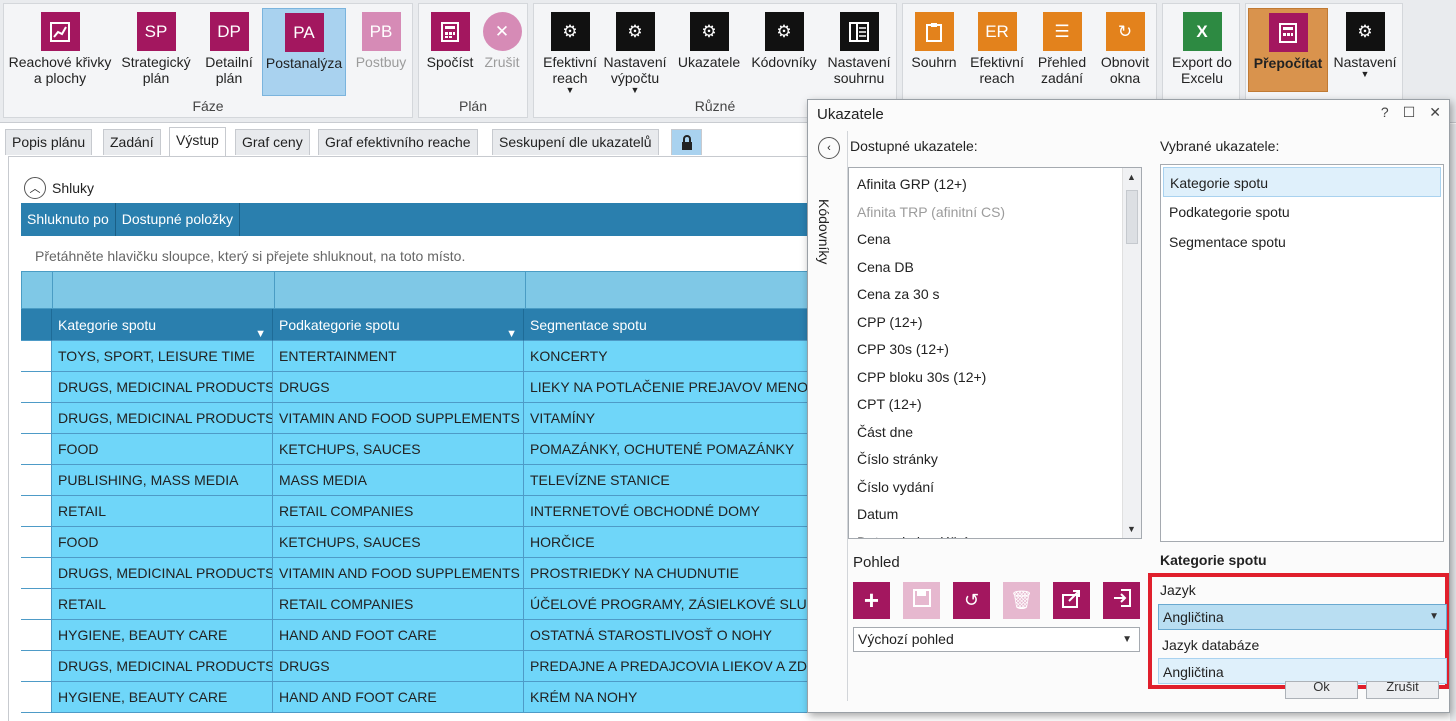 The height and width of the screenshot is (721, 1456). I want to click on list-item: CPP (12+), so click(995, 323).